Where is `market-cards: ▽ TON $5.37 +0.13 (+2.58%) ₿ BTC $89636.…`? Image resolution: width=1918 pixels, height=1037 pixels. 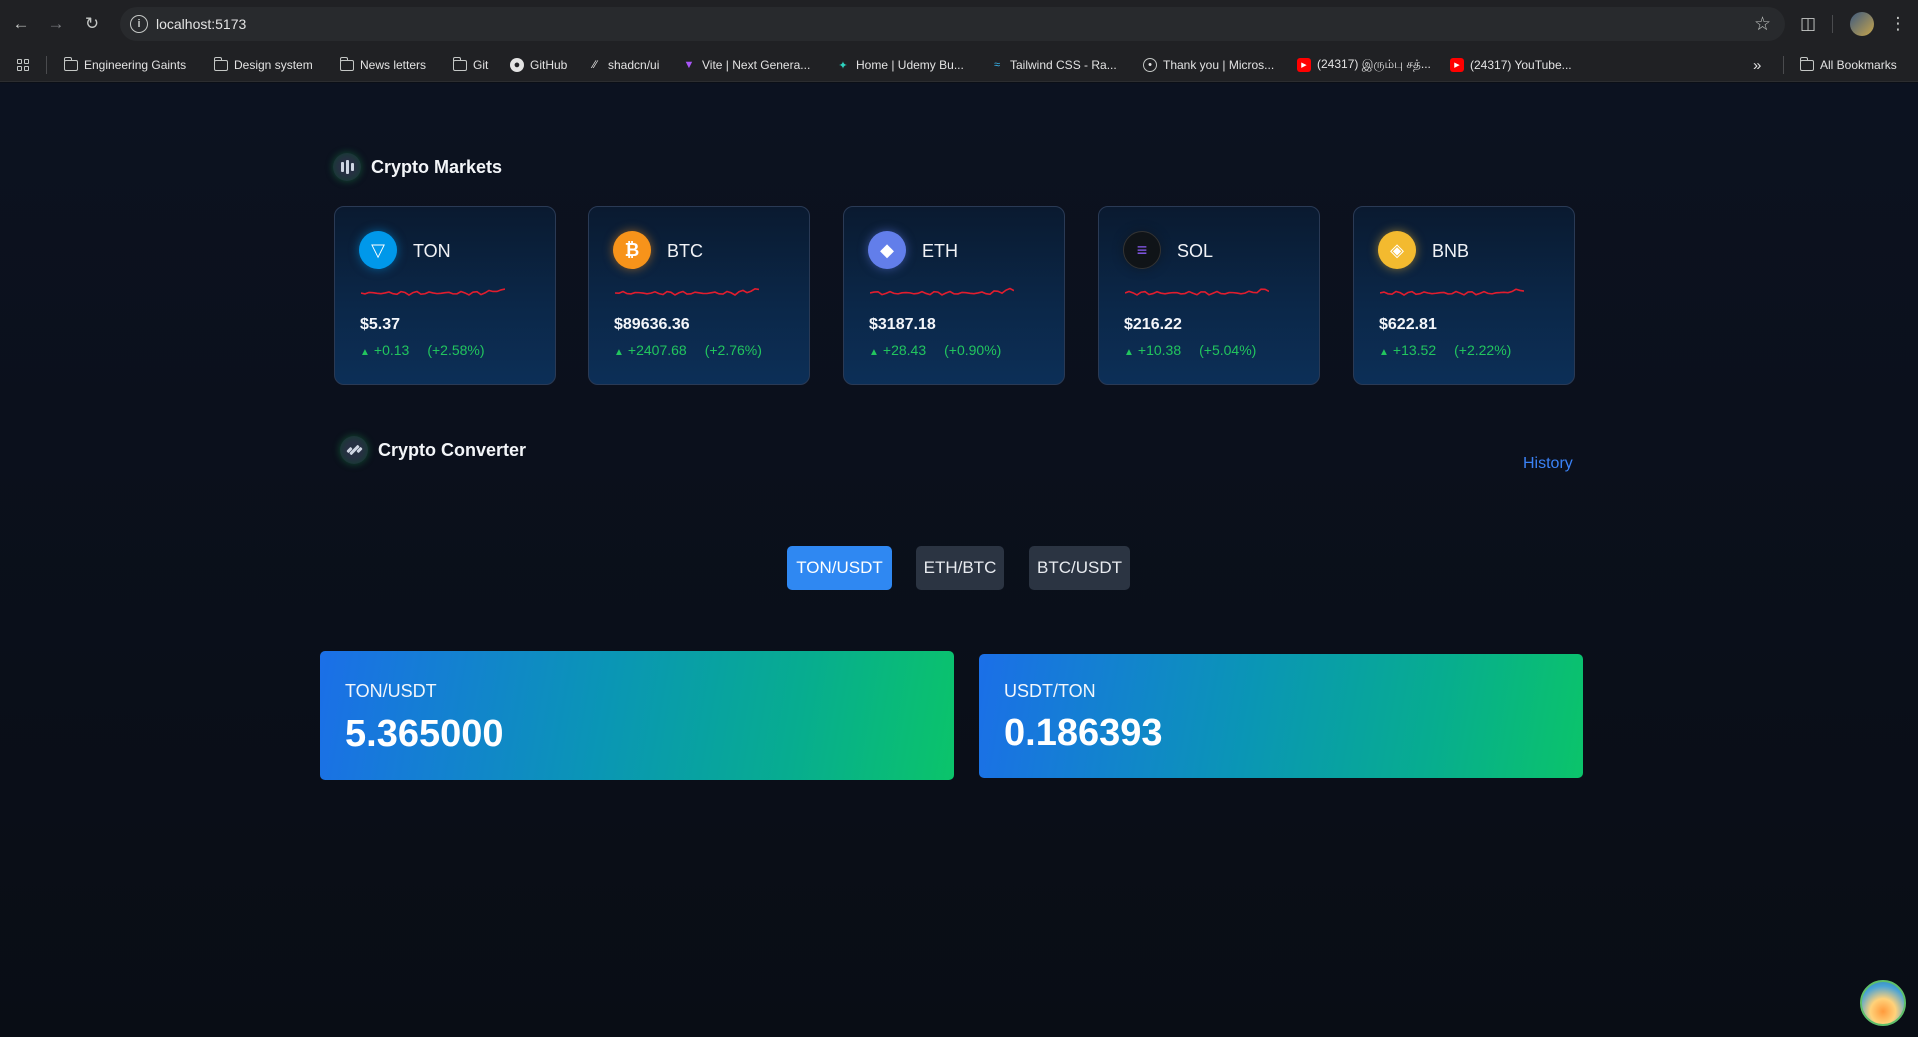 market-cards: ▽ TON $5.37 +0.13 (+2.58%) ₿ BTC $89636.… is located at coordinates (954, 295).